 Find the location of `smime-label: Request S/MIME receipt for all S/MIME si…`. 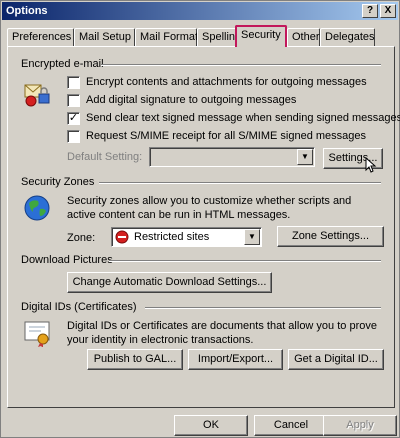

smime-label: Request S/MIME receipt for all S/MIME si… is located at coordinates (226, 136).